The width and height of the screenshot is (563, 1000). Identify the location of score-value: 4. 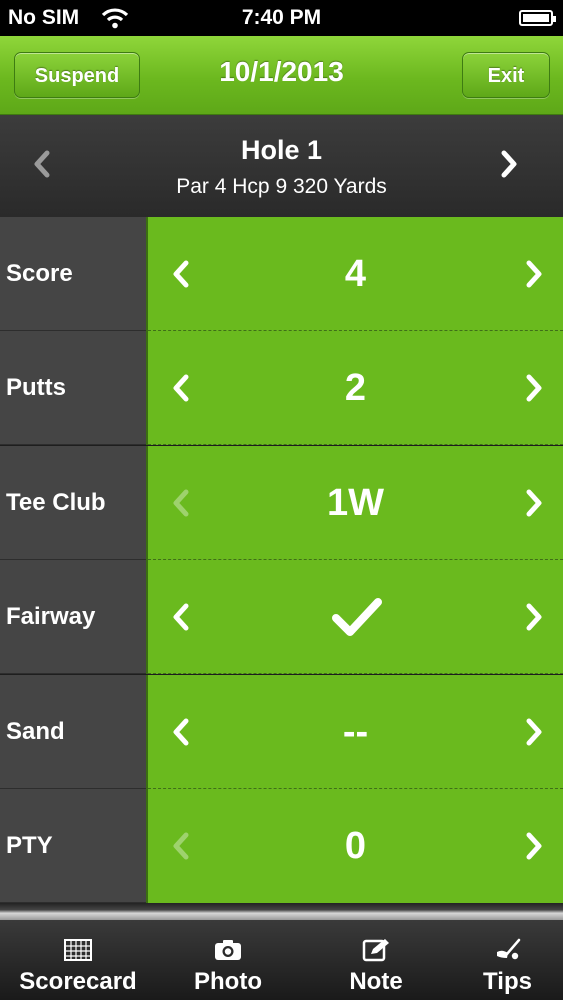
(355, 274).